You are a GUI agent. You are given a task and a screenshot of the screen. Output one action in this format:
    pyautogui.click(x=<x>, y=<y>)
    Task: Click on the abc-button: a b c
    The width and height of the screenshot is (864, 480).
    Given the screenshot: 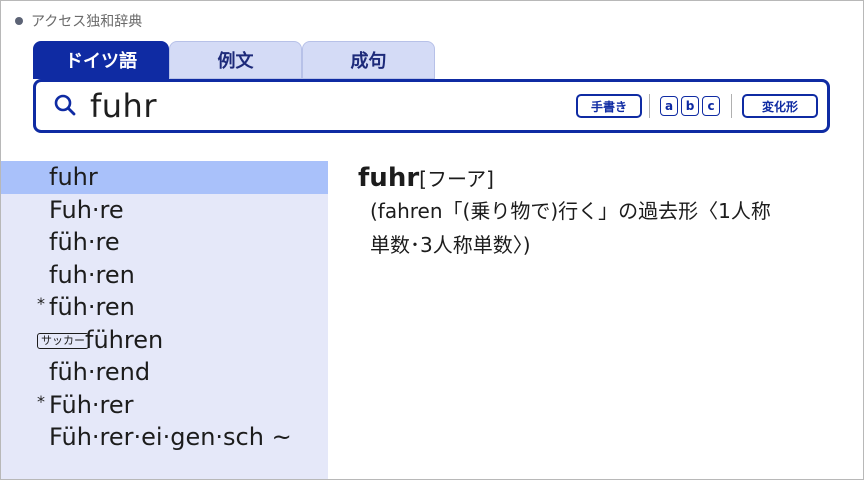 What is the action you would take?
    pyautogui.click(x=690, y=106)
    